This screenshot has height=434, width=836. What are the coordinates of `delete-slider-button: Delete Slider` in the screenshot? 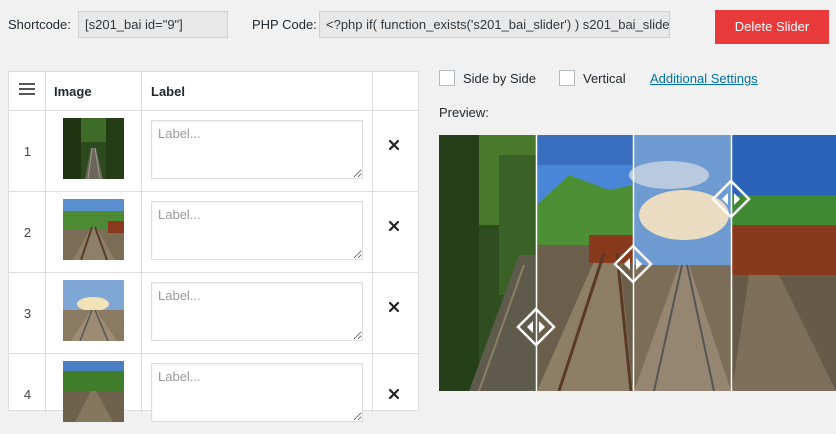 It's located at (772, 27).